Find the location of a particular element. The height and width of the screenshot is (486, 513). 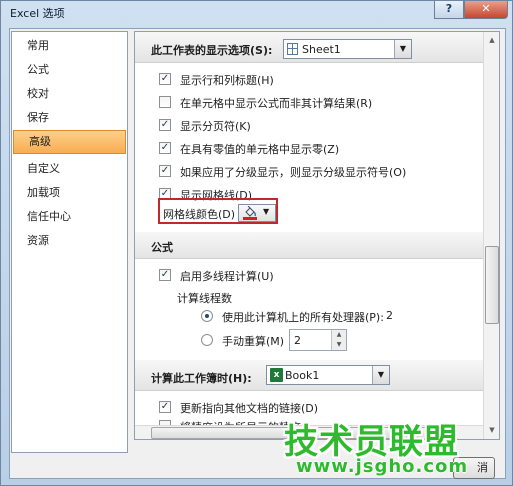

chevron-up-icon: ▲ is located at coordinates (339, 335).